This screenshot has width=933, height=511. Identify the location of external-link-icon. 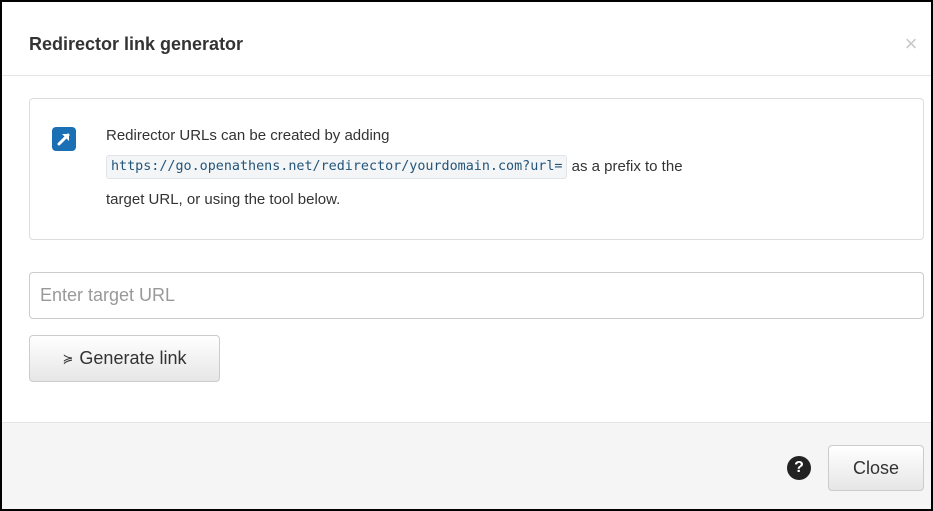
(64, 139).